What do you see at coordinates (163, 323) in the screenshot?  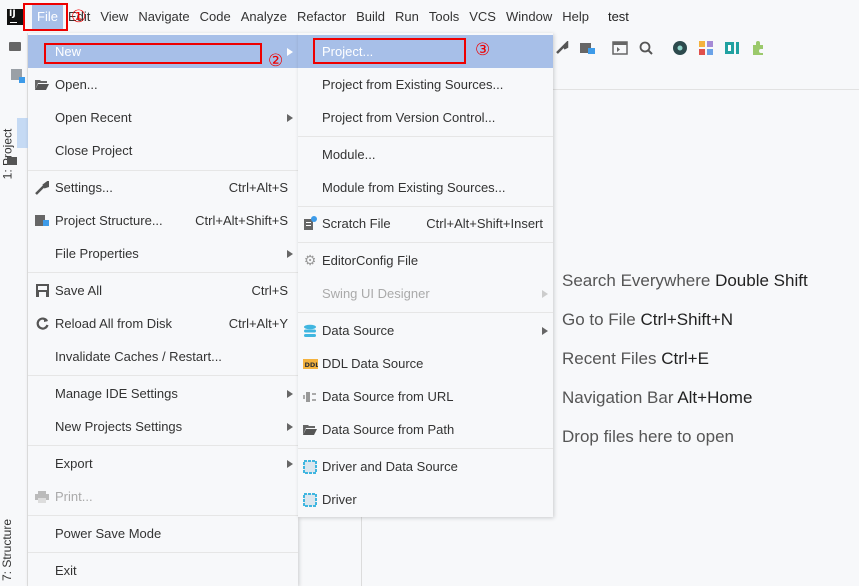 I see `file-menu-reload: Reload All from Disk Ctrl+Alt+Y` at bounding box center [163, 323].